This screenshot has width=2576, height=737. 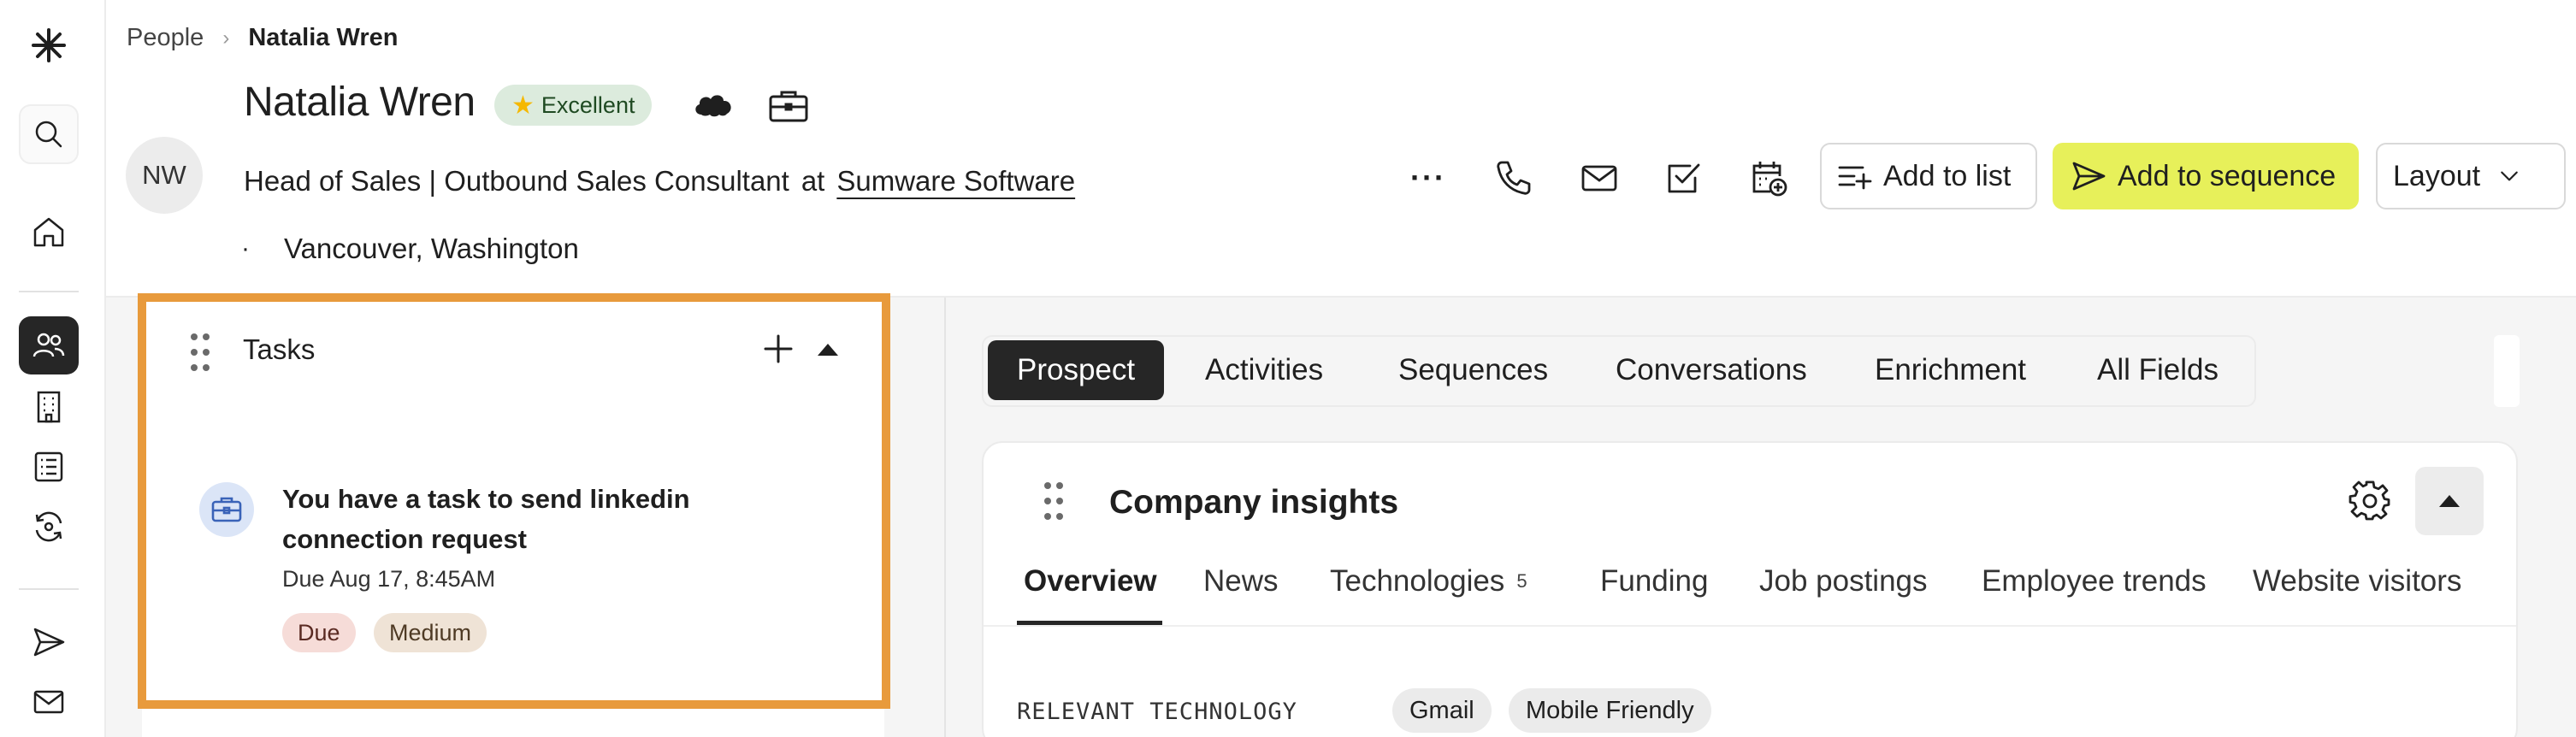 I want to click on rating-label: Excellent, so click(x=588, y=104).